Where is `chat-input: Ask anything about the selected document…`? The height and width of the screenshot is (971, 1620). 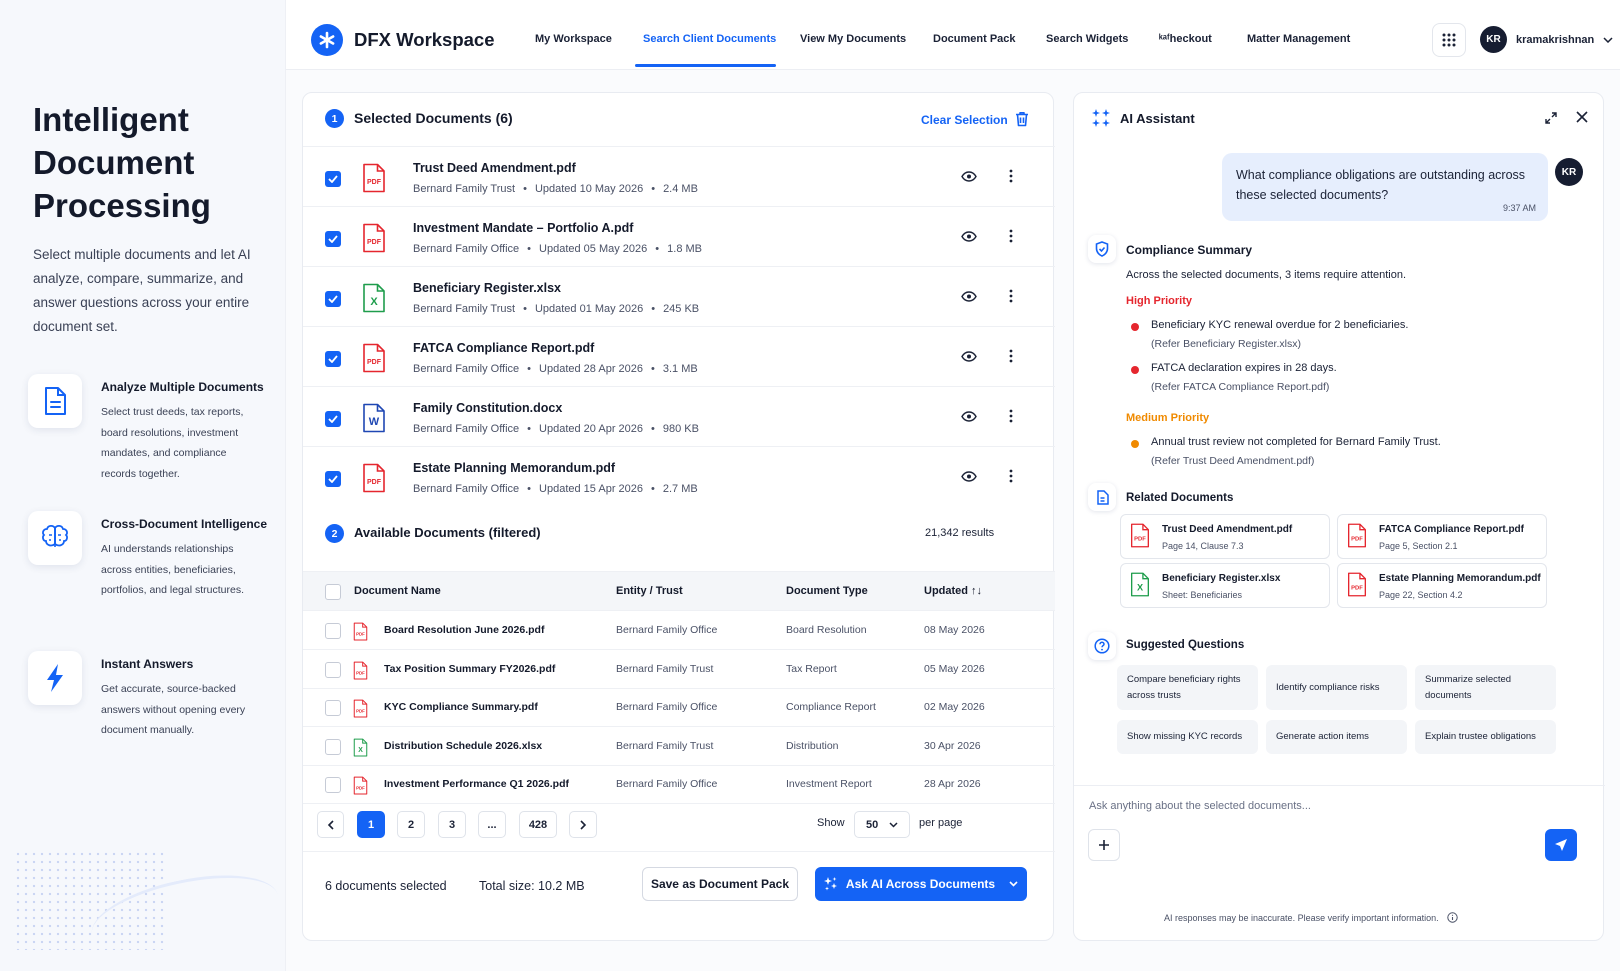
chat-input: Ask anything about the selected document… is located at coordinates (1200, 806).